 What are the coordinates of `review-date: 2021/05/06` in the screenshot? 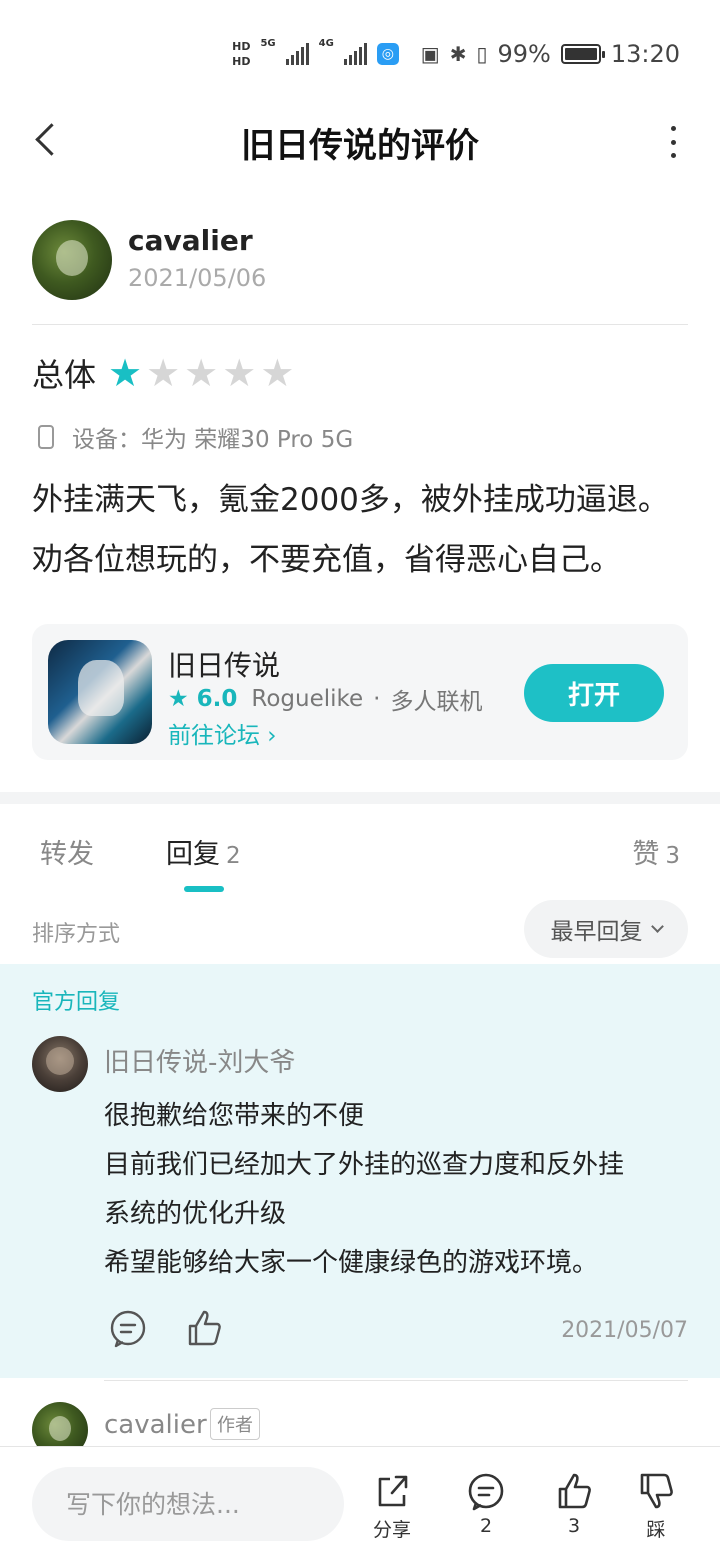 It's located at (197, 278).